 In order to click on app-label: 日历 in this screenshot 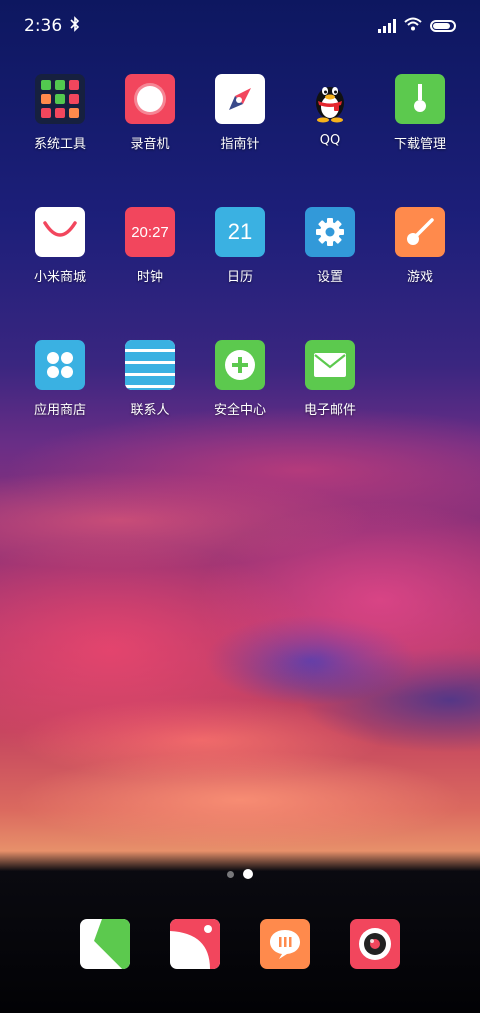, I will do `click(239, 277)`.